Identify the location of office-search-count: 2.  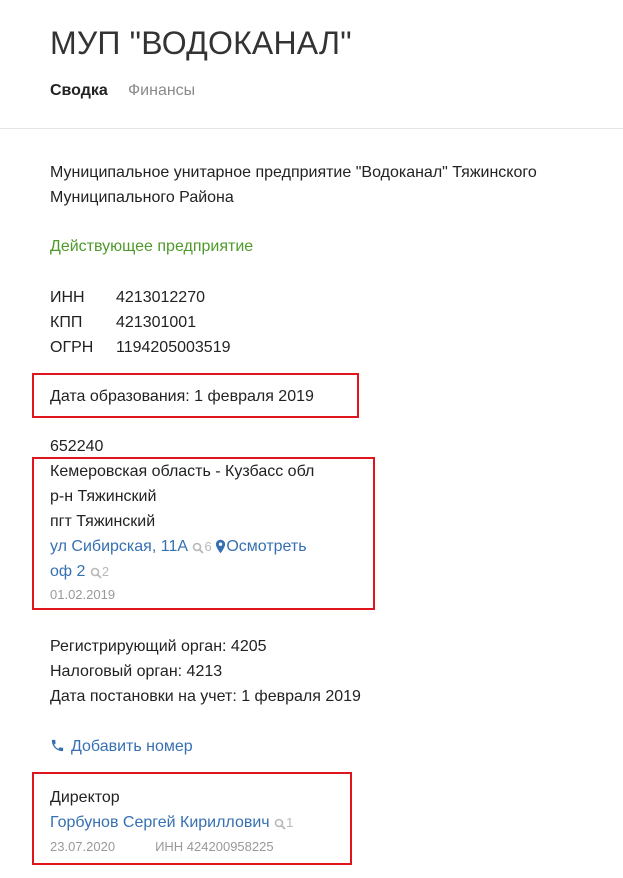
(105, 571).